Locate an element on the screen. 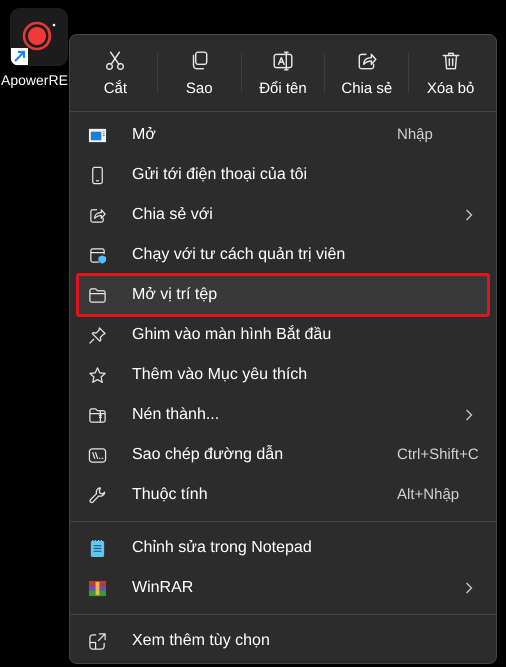 This screenshot has width=506, height=667. path-icon is located at coordinates (97, 455).